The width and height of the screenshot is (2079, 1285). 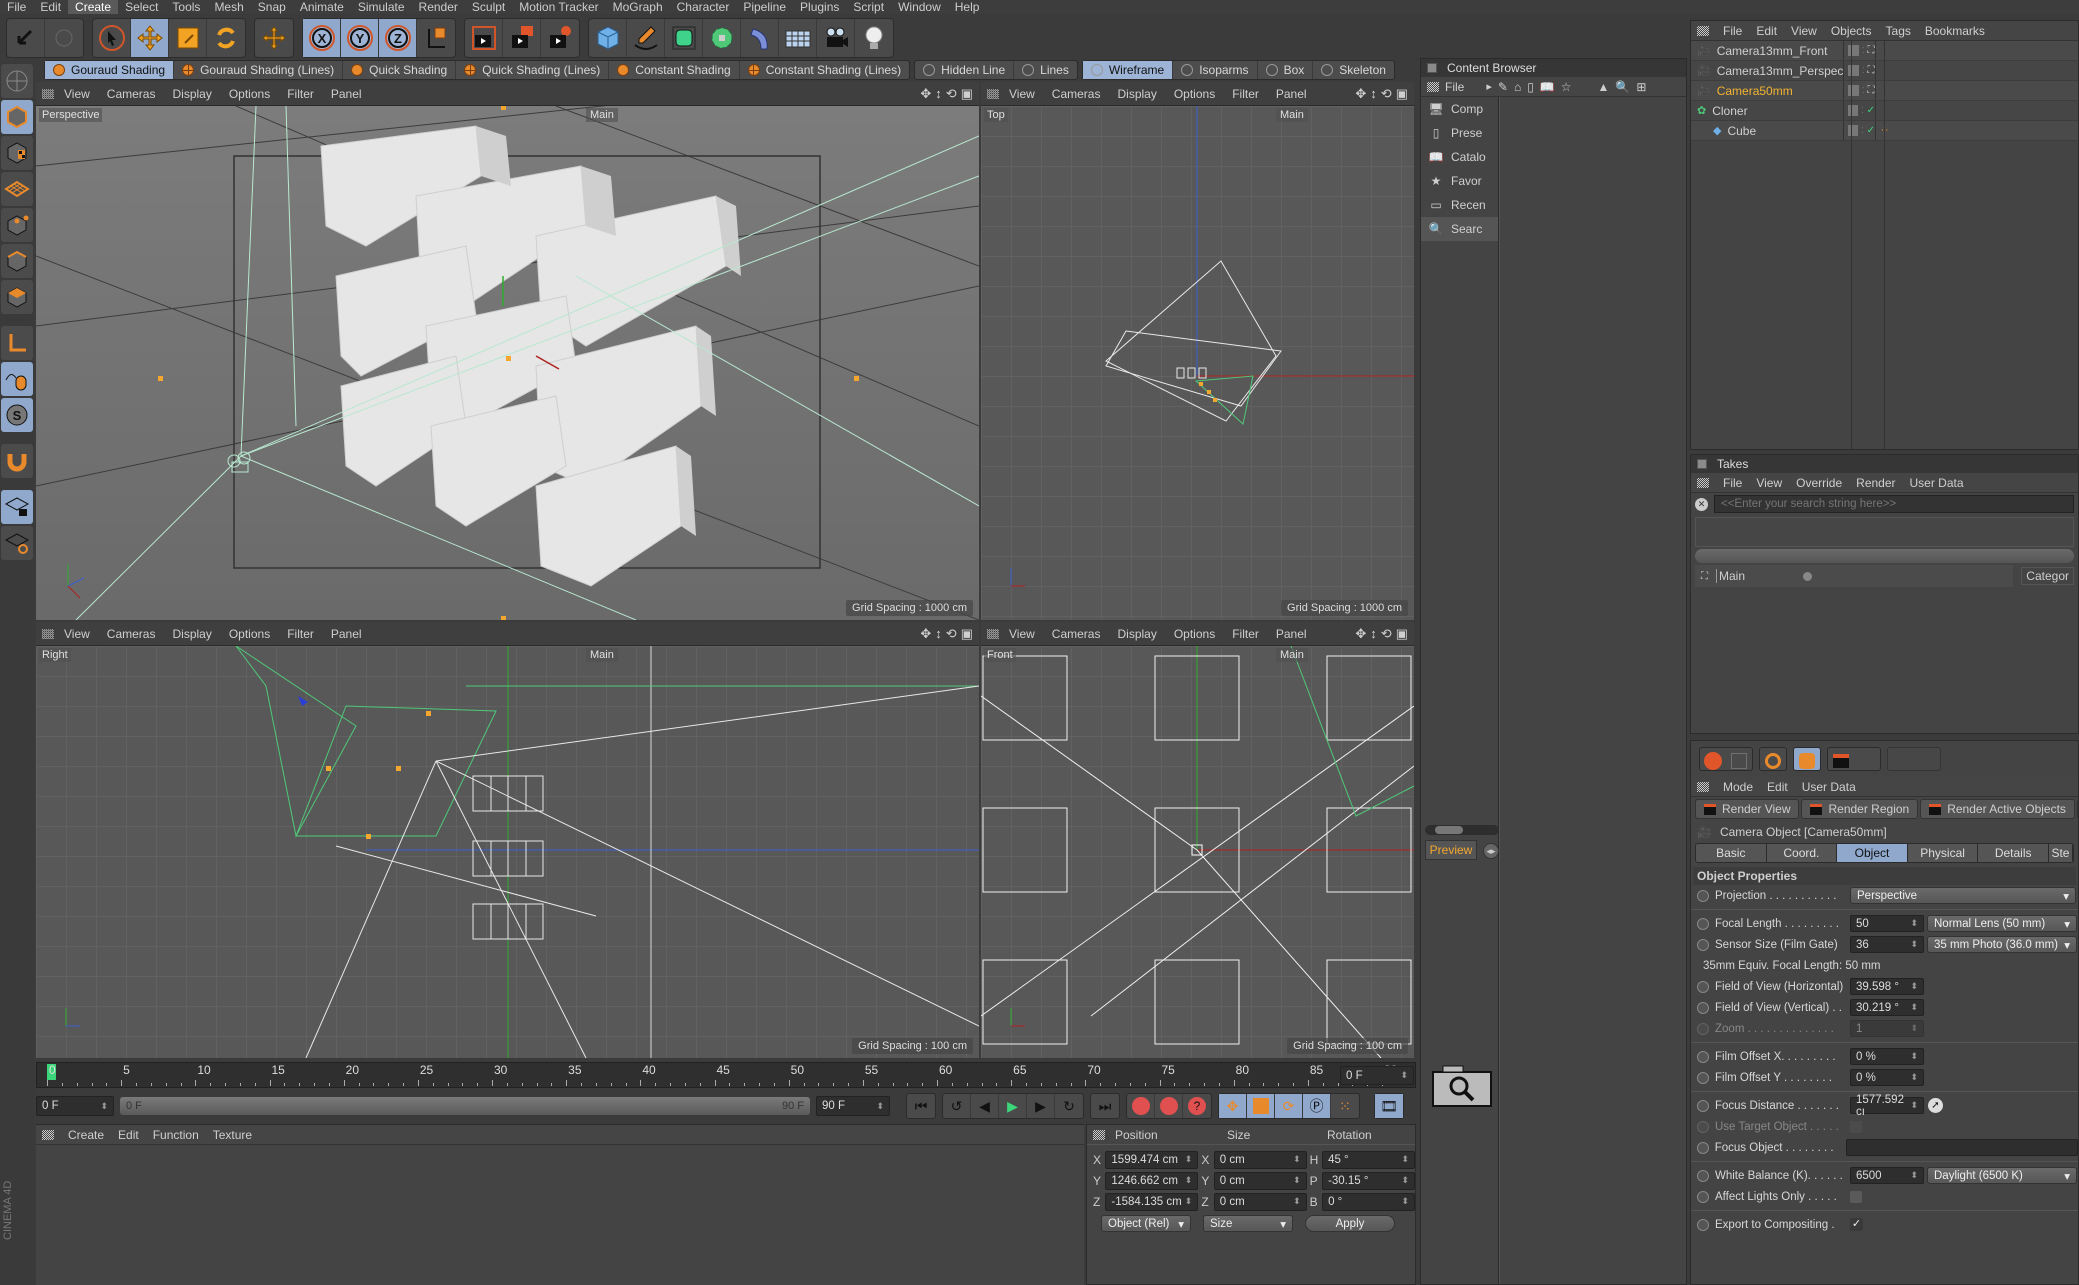 I want to click on undo-button, so click(x=26, y=38).